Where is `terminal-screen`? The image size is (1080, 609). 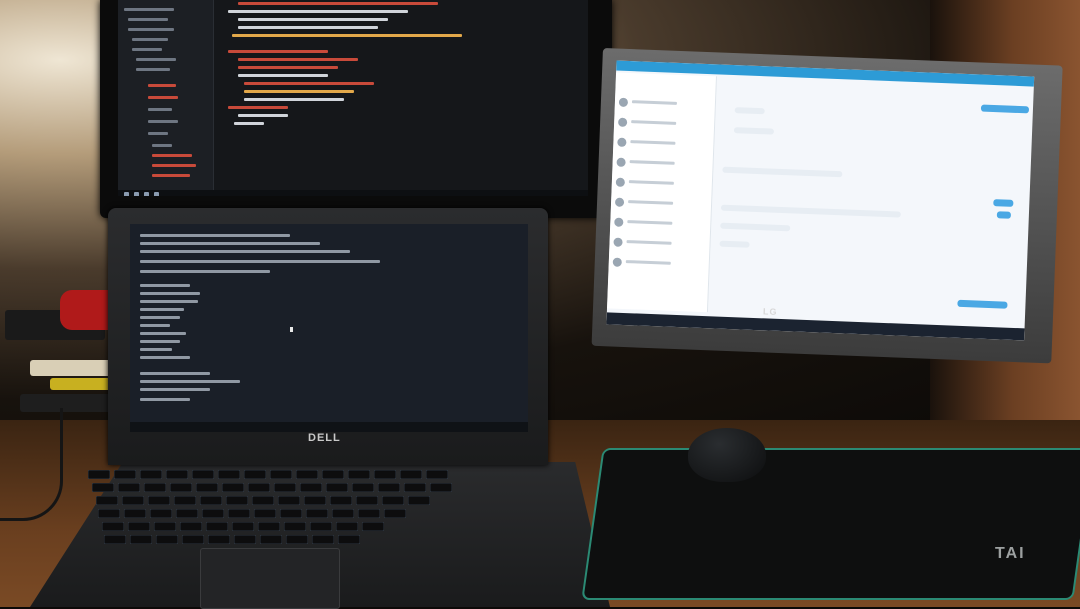
terminal-screen is located at coordinates (329, 328).